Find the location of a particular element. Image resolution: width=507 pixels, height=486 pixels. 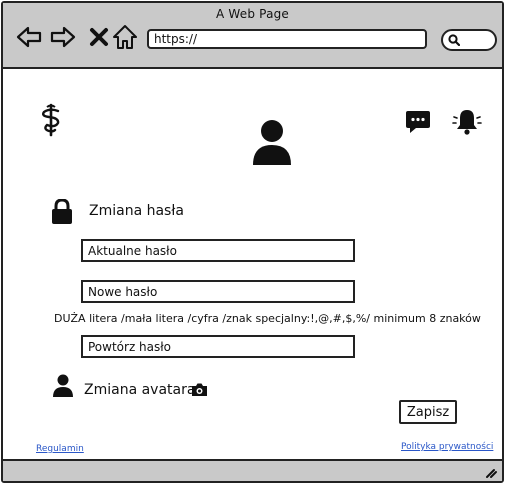

home-icon is located at coordinates (125, 37).